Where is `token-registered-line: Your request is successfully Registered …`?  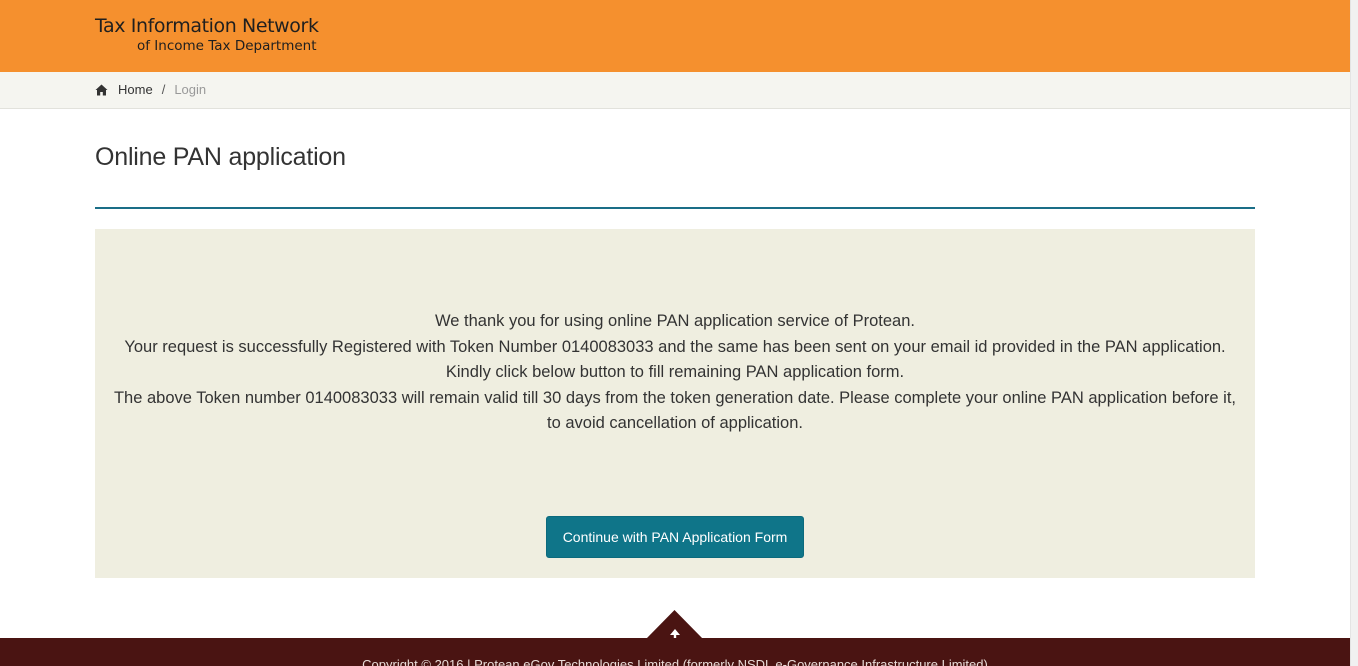
token-registered-line: Your request is successfully Registered … is located at coordinates (675, 346).